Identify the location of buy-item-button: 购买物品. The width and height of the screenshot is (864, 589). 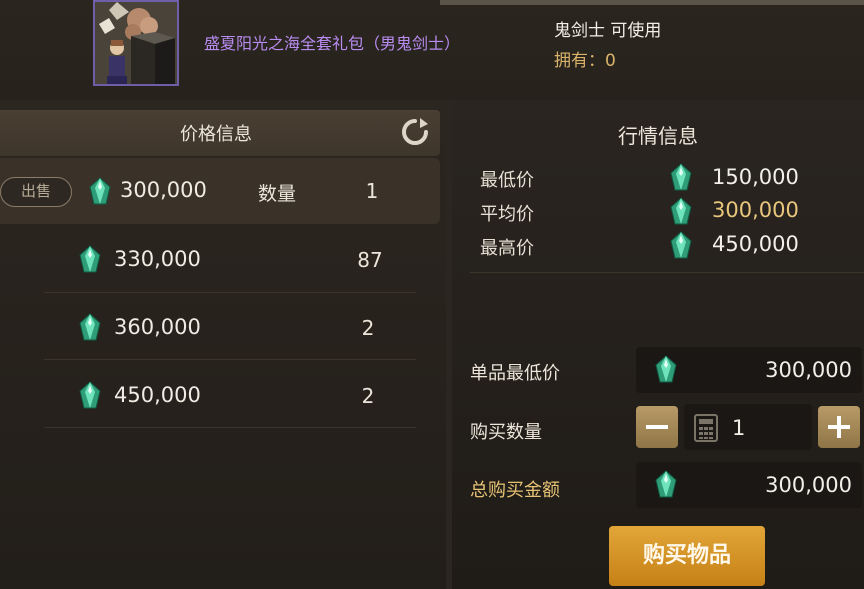
(687, 556).